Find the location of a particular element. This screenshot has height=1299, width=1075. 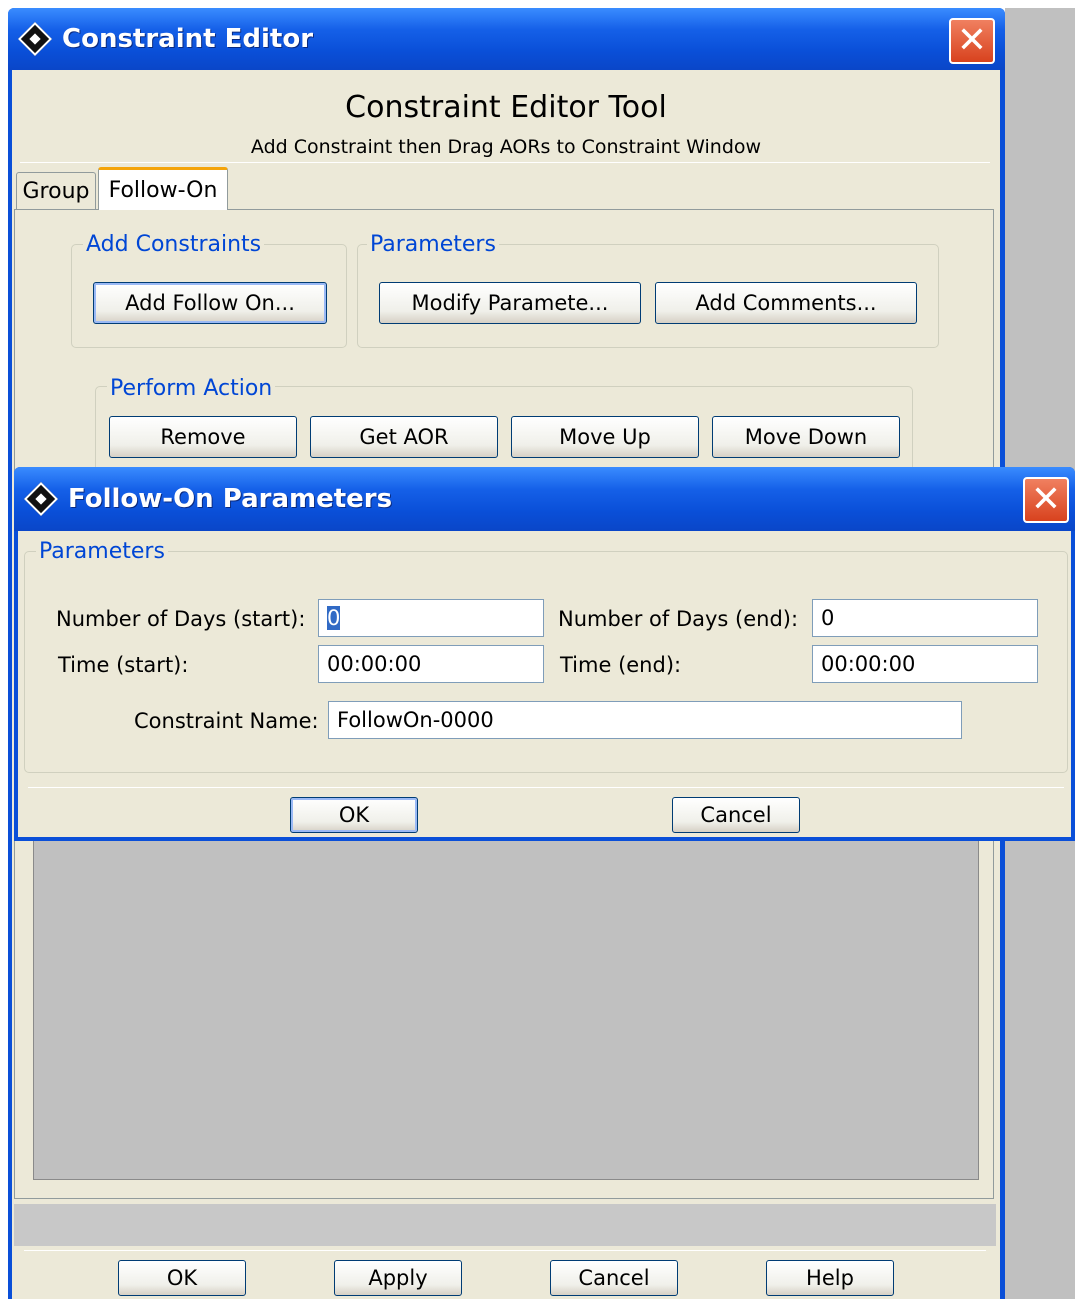

days-start-label: Number of Days (start): is located at coordinates (181, 619).